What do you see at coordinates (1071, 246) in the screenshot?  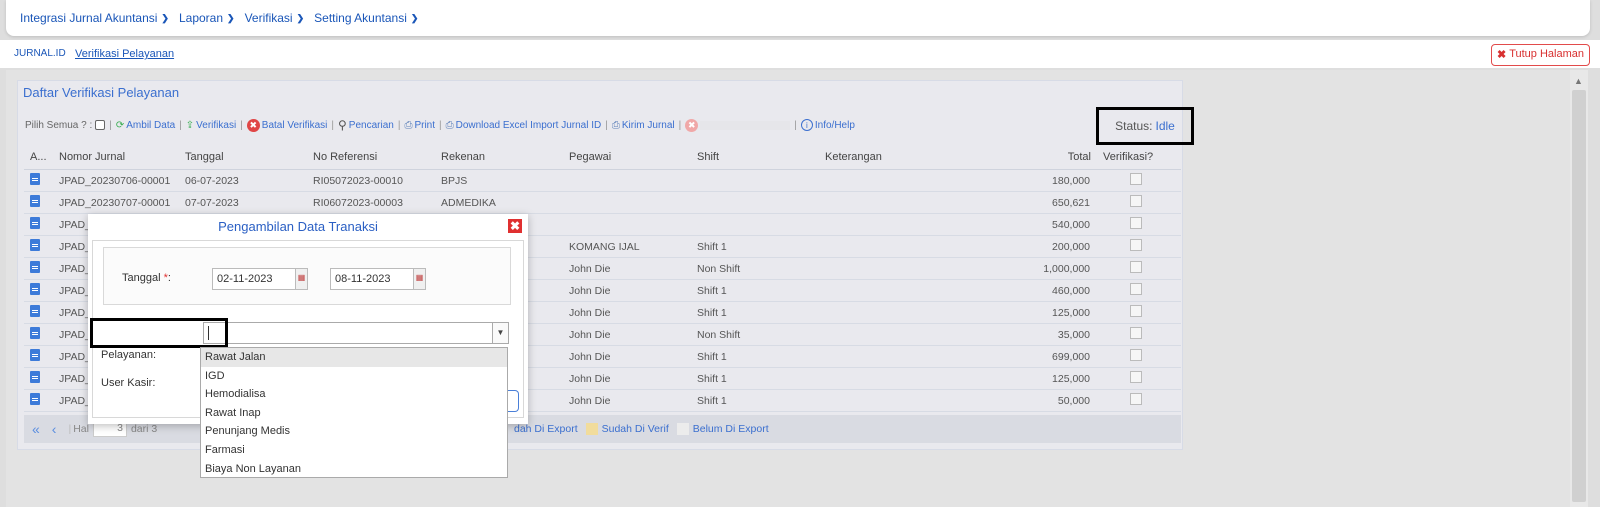 I see `cell-total: 200,000` at bounding box center [1071, 246].